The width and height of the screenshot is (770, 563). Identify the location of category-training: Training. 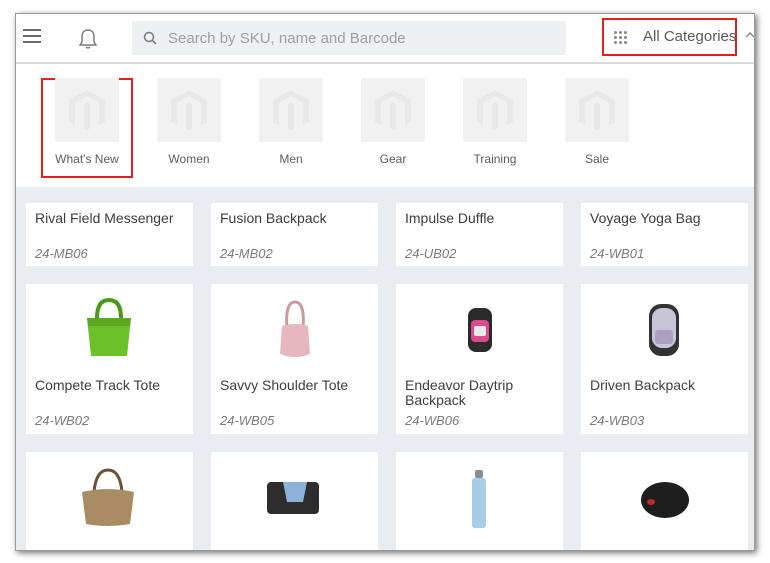
(495, 128).